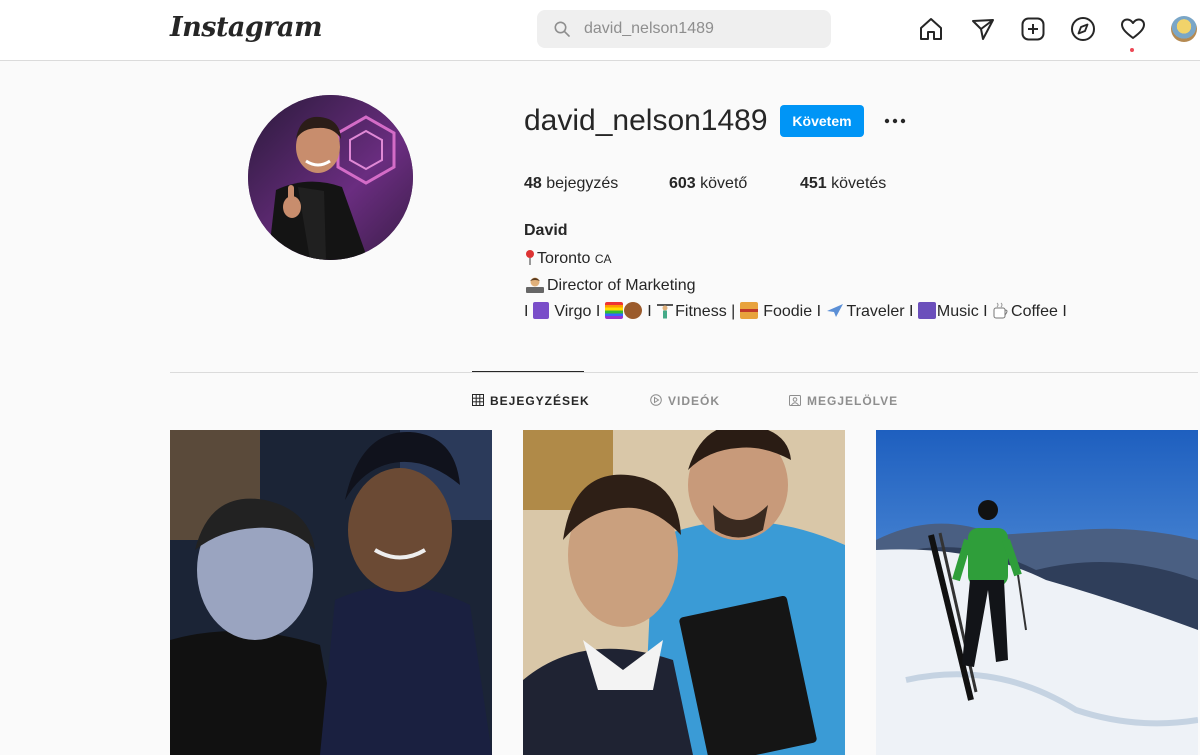 This screenshot has height=755, width=1200. Describe the element at coordinates (748, 310) in the screenshot. I see `bento-icon` at that location.